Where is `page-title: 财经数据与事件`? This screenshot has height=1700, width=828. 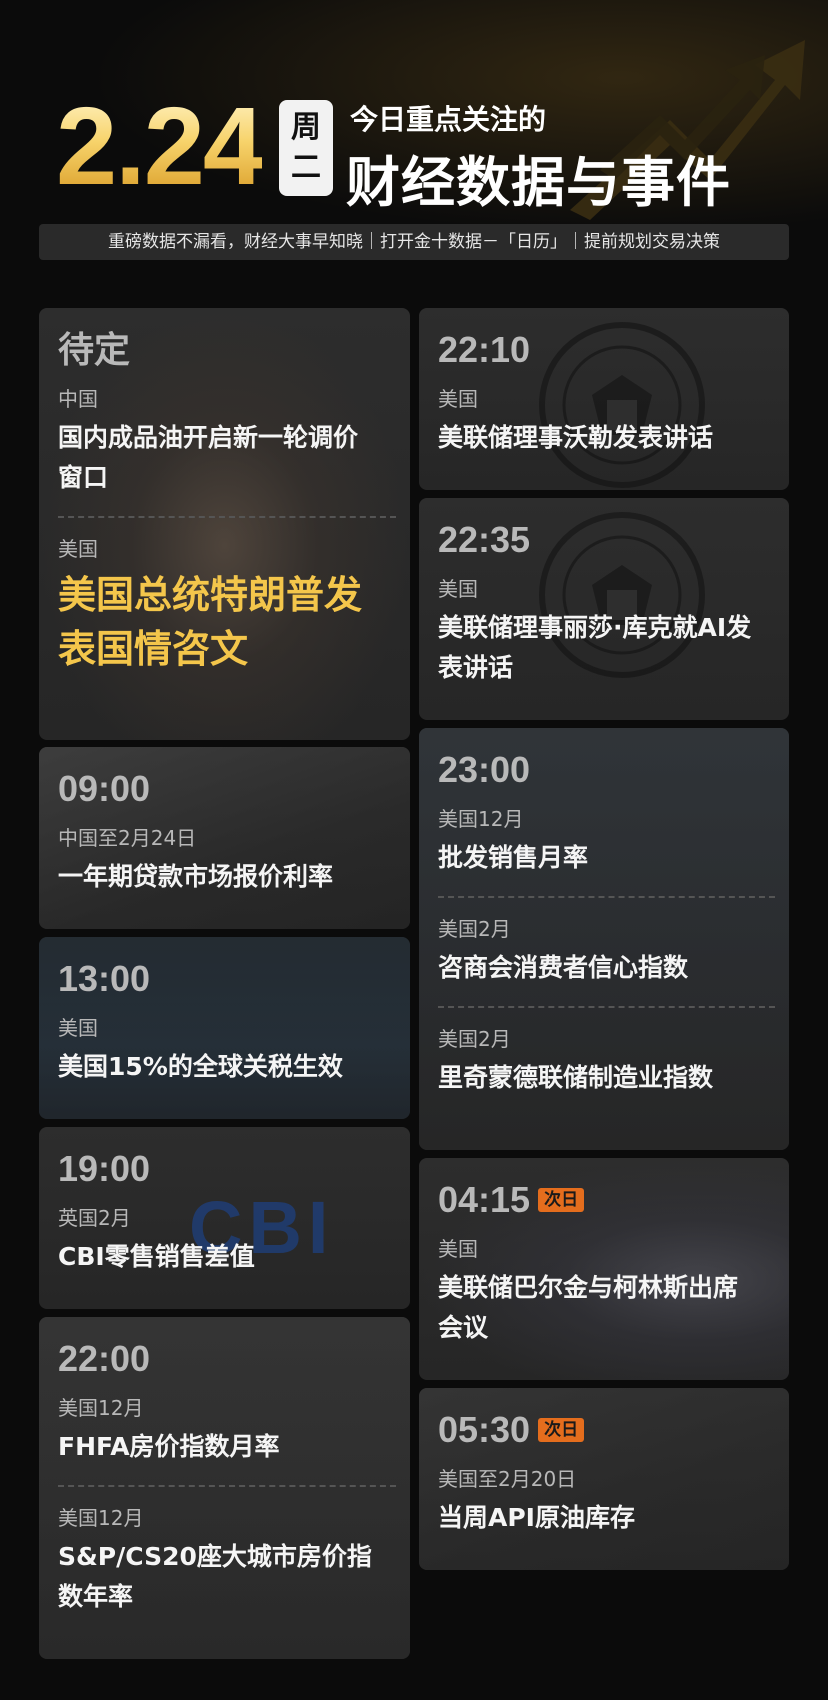 page-title: 财经数据与事件 is located at coordinates (538, 182).